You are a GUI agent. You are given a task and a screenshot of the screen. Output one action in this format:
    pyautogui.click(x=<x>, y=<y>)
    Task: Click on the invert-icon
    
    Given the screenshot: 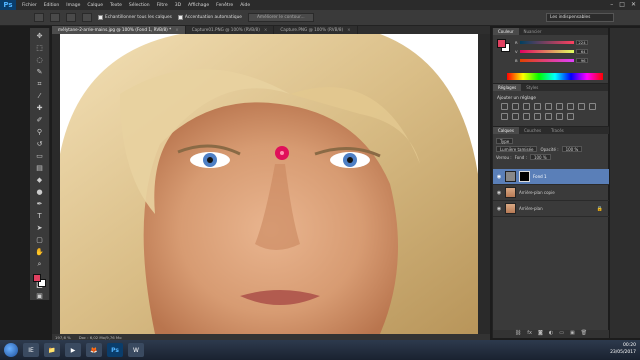 What is the action you would take?
    pyautogui.click(x=526, y=116)
    